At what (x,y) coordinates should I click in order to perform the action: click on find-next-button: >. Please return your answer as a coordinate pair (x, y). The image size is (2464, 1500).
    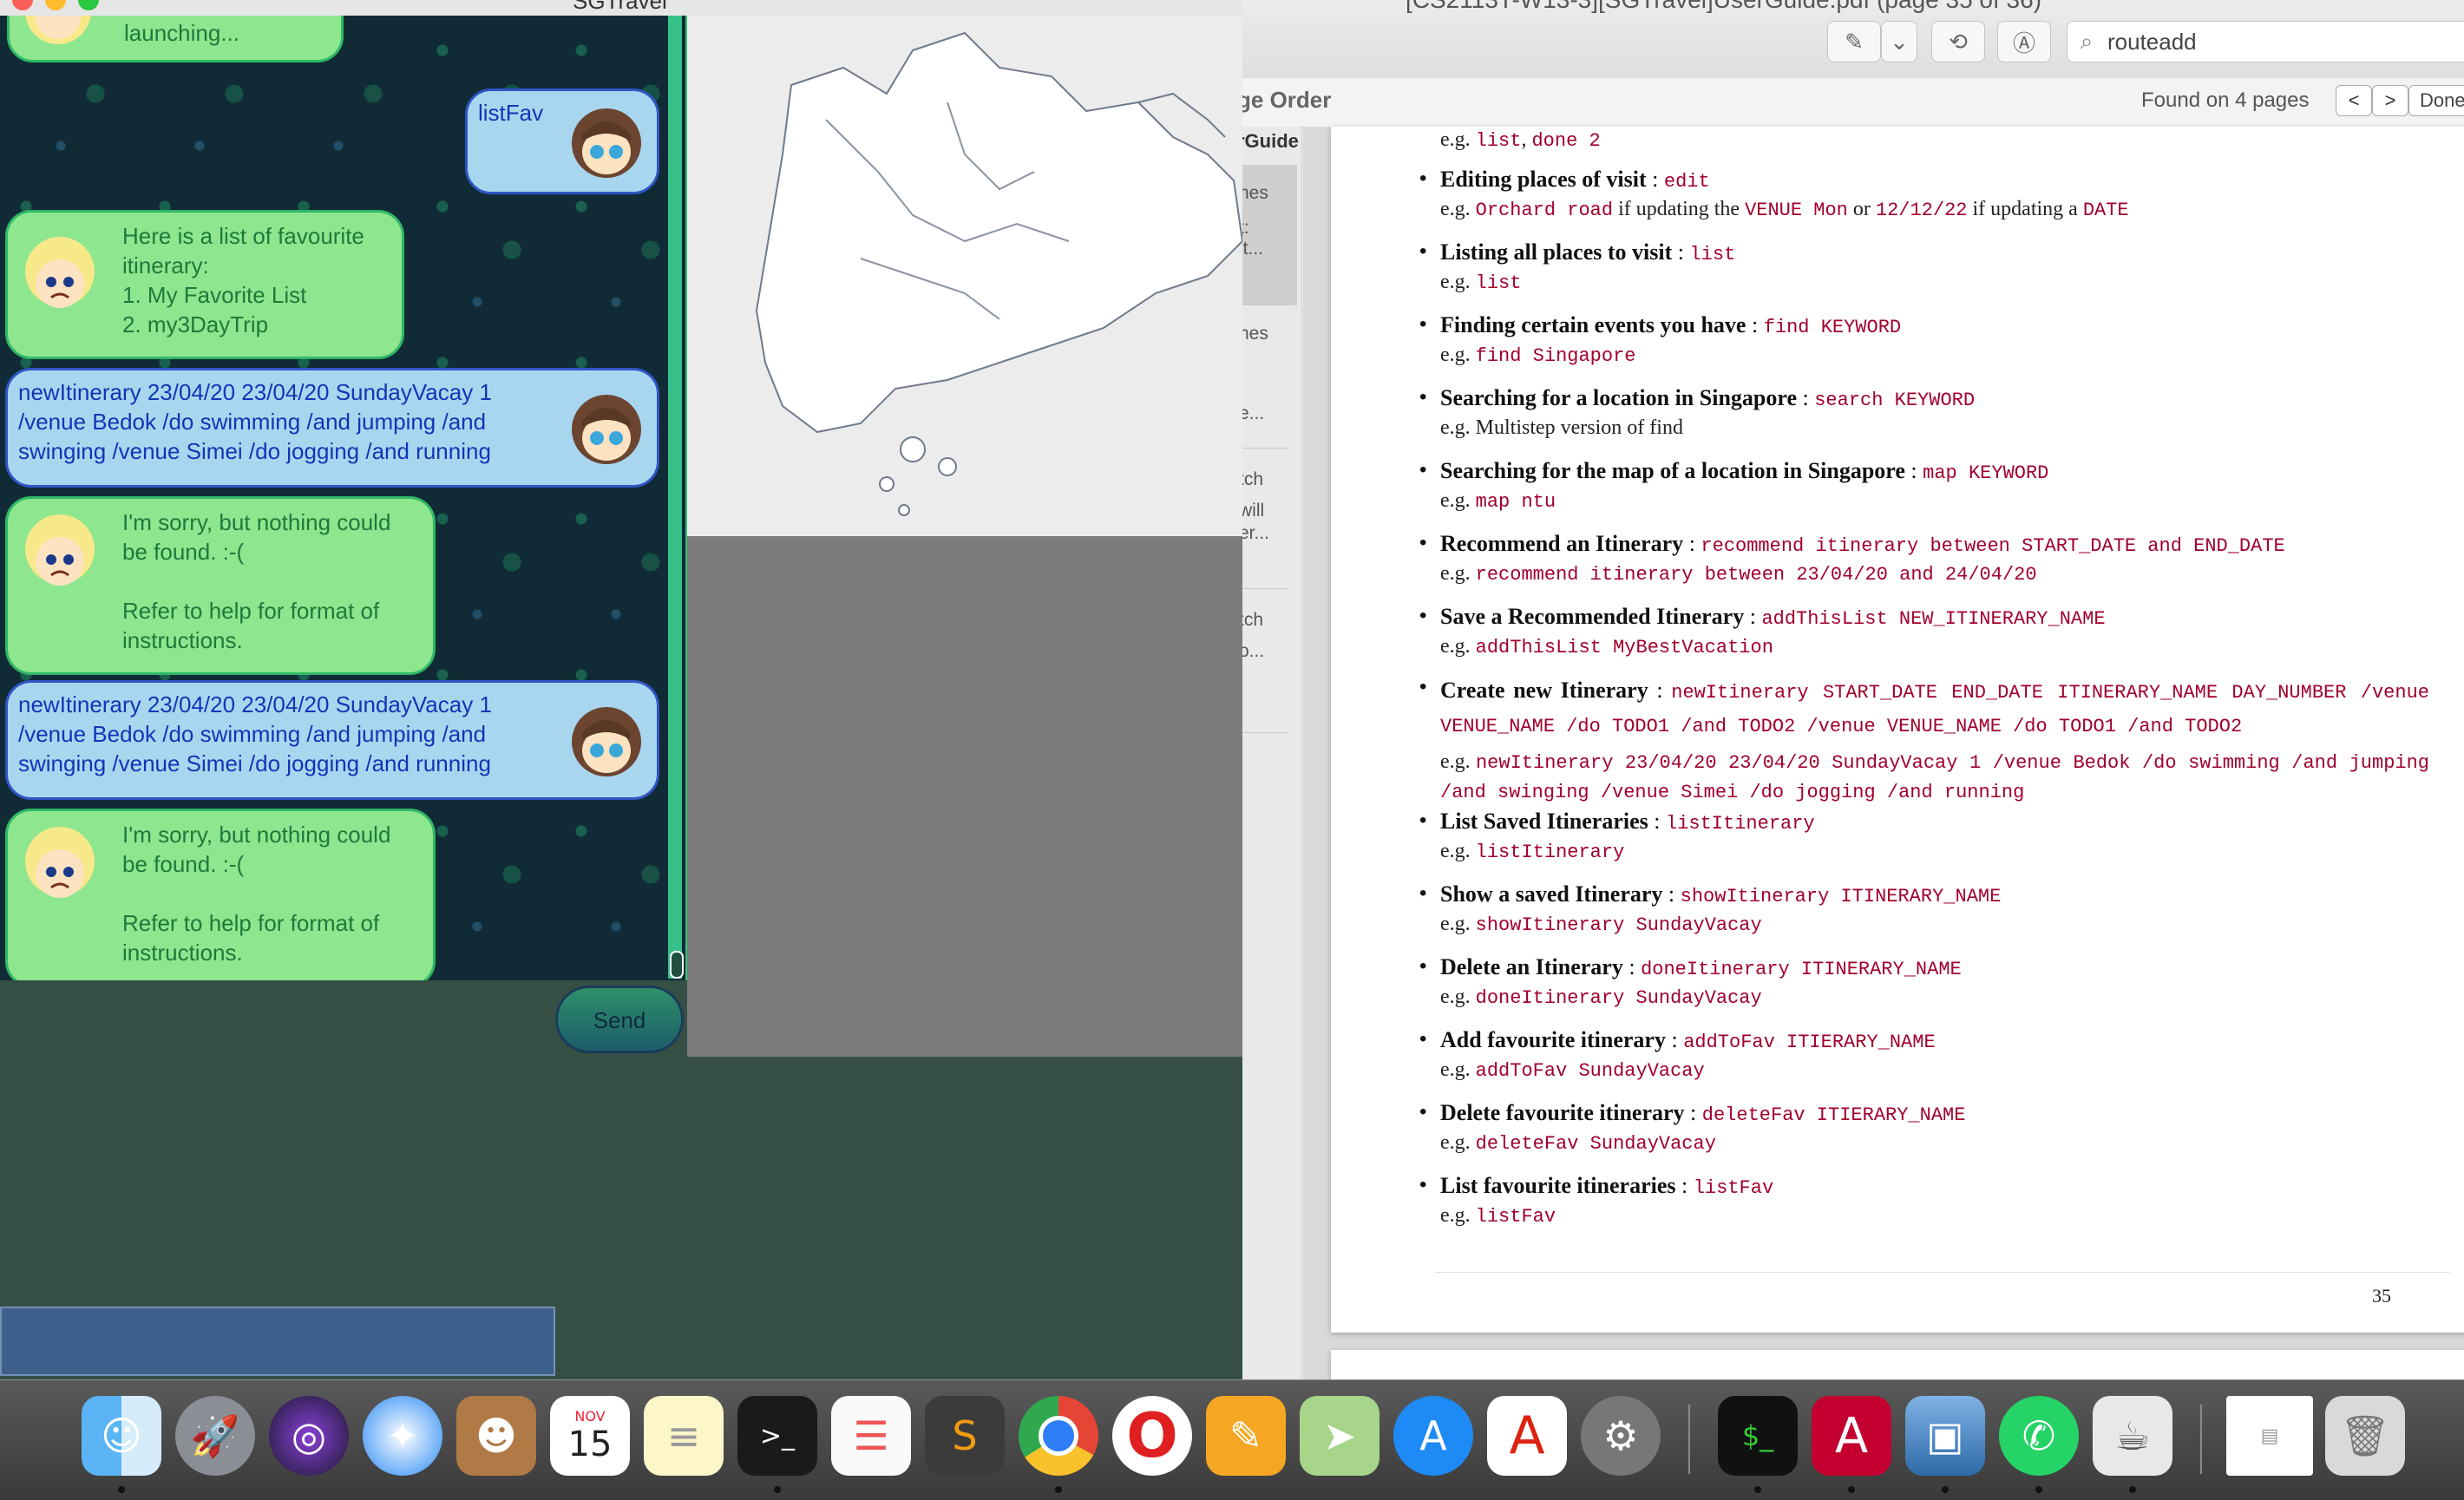
    Looking at the image, I should click on (2390, 100).